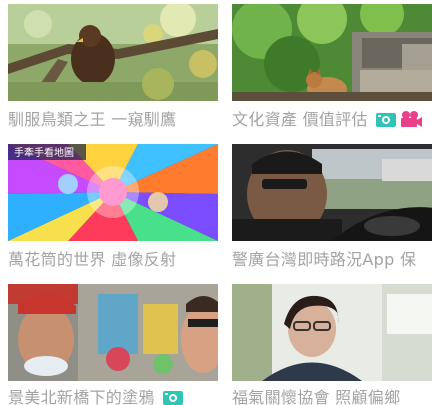 This screenshot has width=432, height=405. Describe the element at coordinates (44, 152) in the screenshot. I see `channel-logo-text: 手牽手看地圖` at that location.